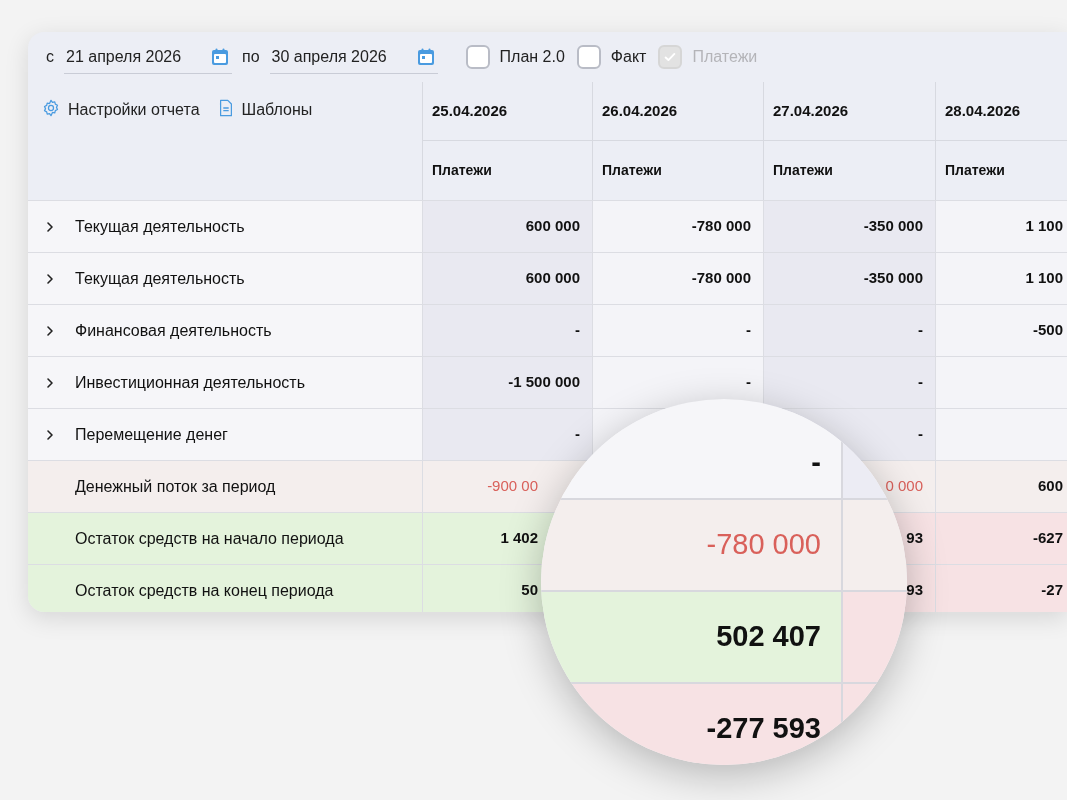 The height and width of the screenshot is (800, 1067). What do you see at coordinates (148, 57) in the screenshot?
I see `date-field: 21 апреля 2026` at bounding box center [148, 57].